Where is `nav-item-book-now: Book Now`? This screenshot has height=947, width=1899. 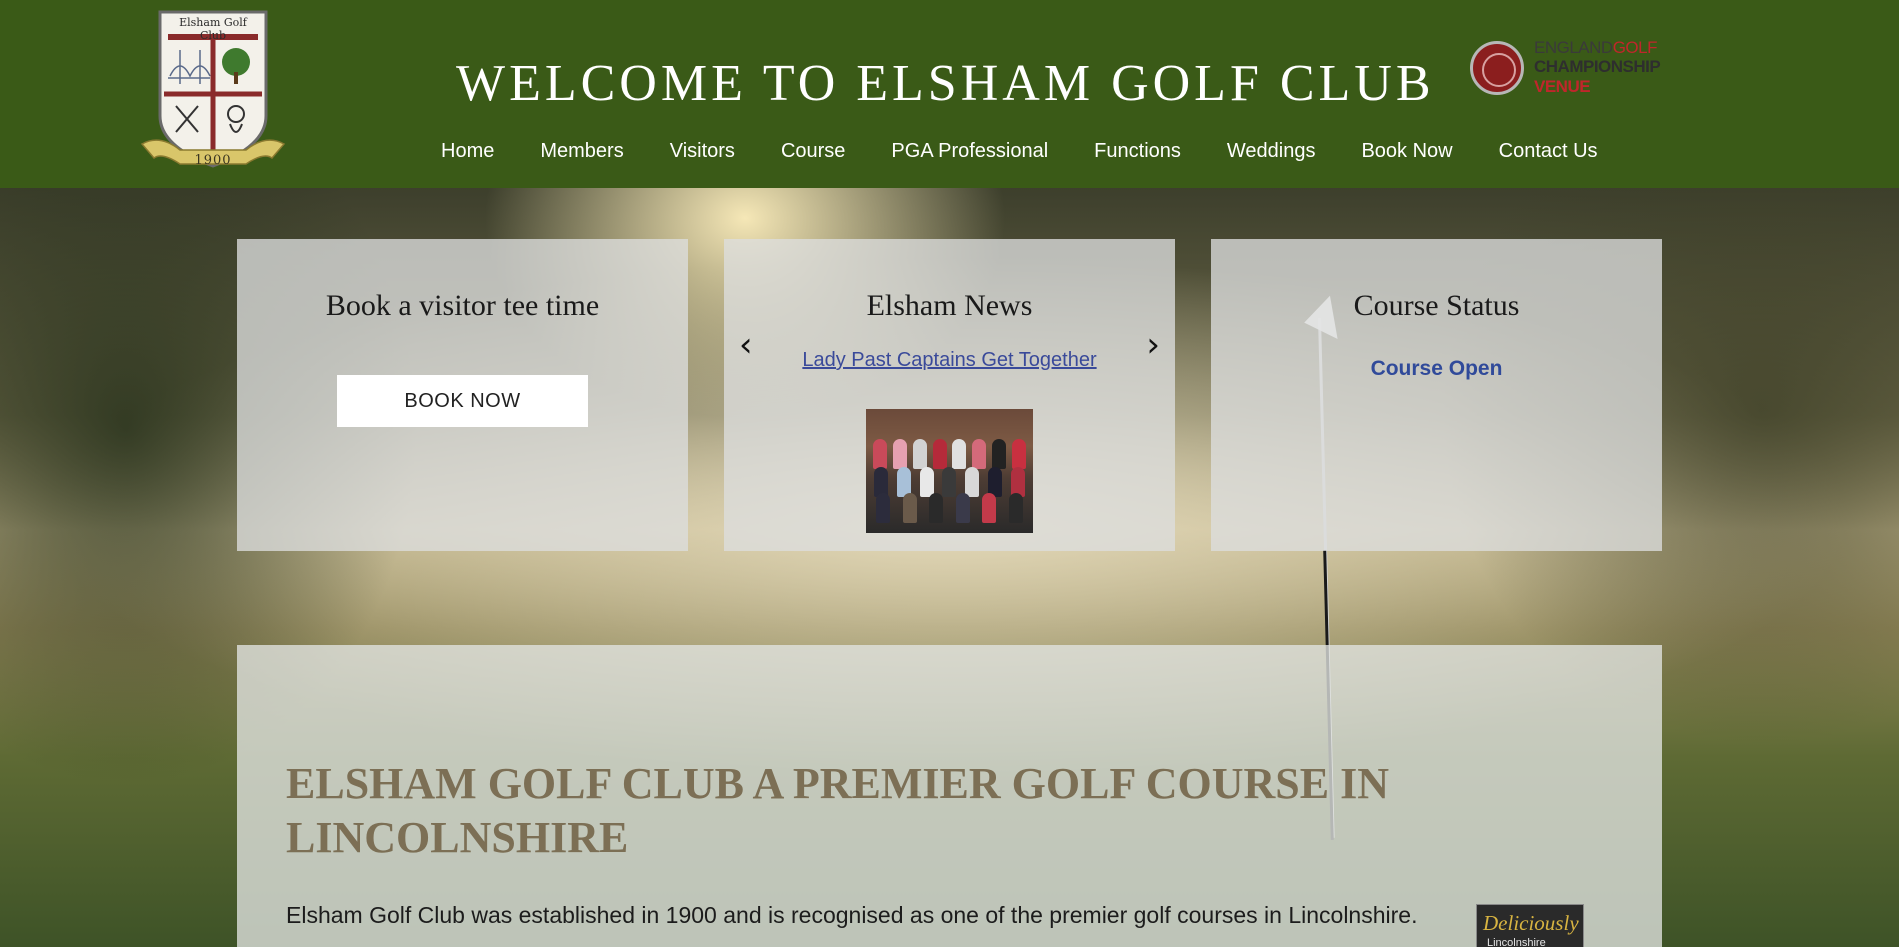 nav-item-book-now: Book Now is located at coordinates (1406, 151).